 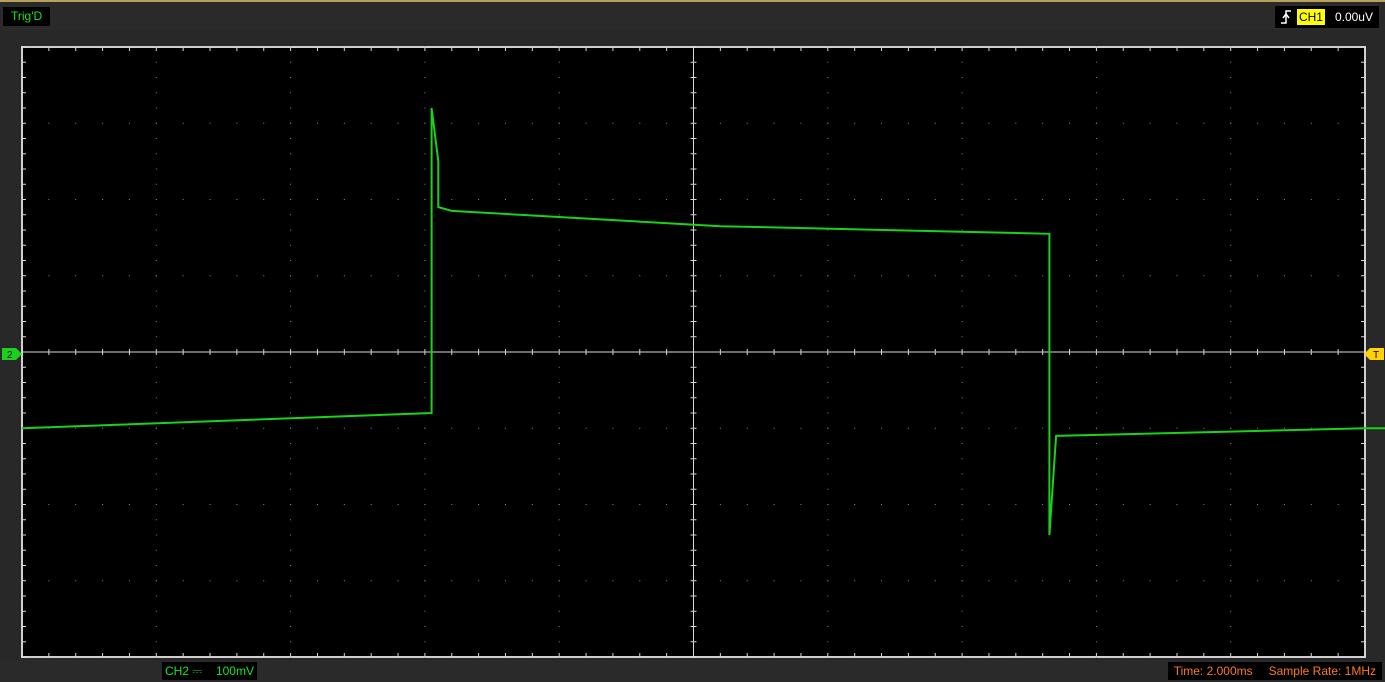 What do you see at coordinates (177, 671) in the screenshot?
I see `ch2-label: CH2` at bounding box center [177, 671].